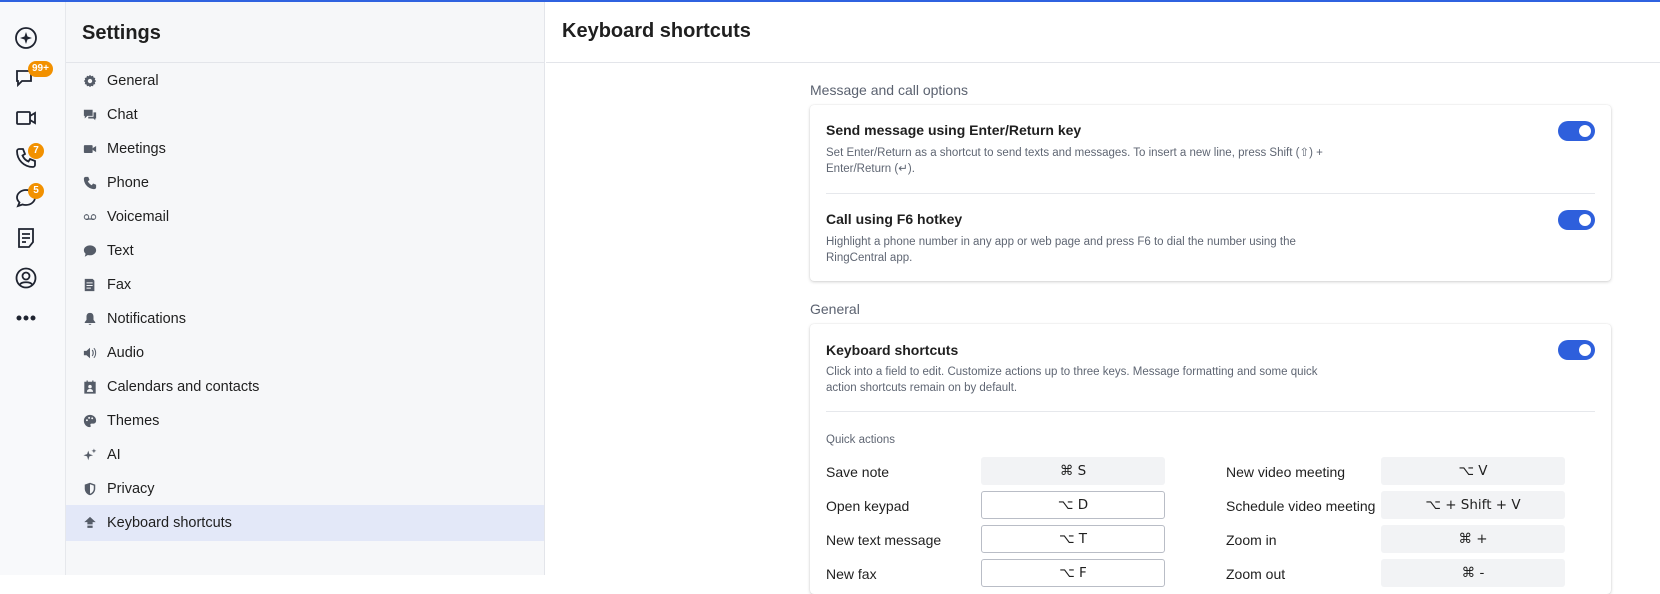 The height and width of the screenshot is (594, 1660). Describe the element at coordinates (305, 217) in the screenshot. I see `sidebar-item-voicemail: Voicemail` at that location.